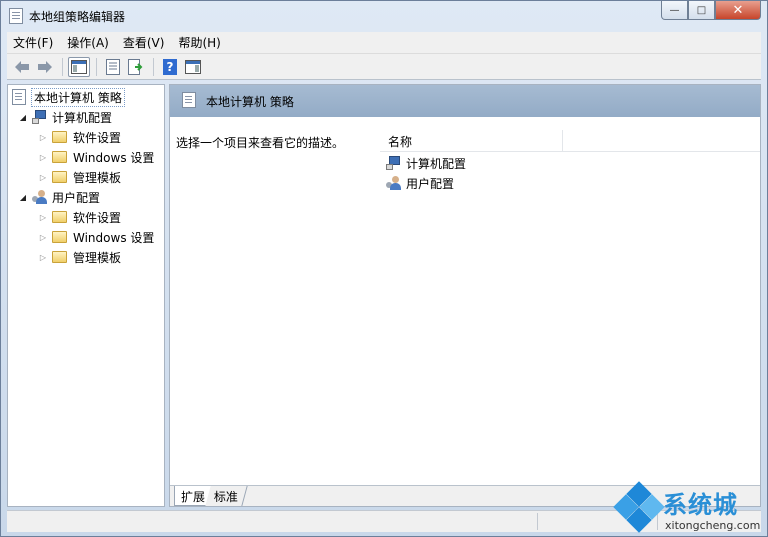  Describe the element at coordinates (700, 505) in the screenshot. I see `watermark-text: 系统城` at that location.